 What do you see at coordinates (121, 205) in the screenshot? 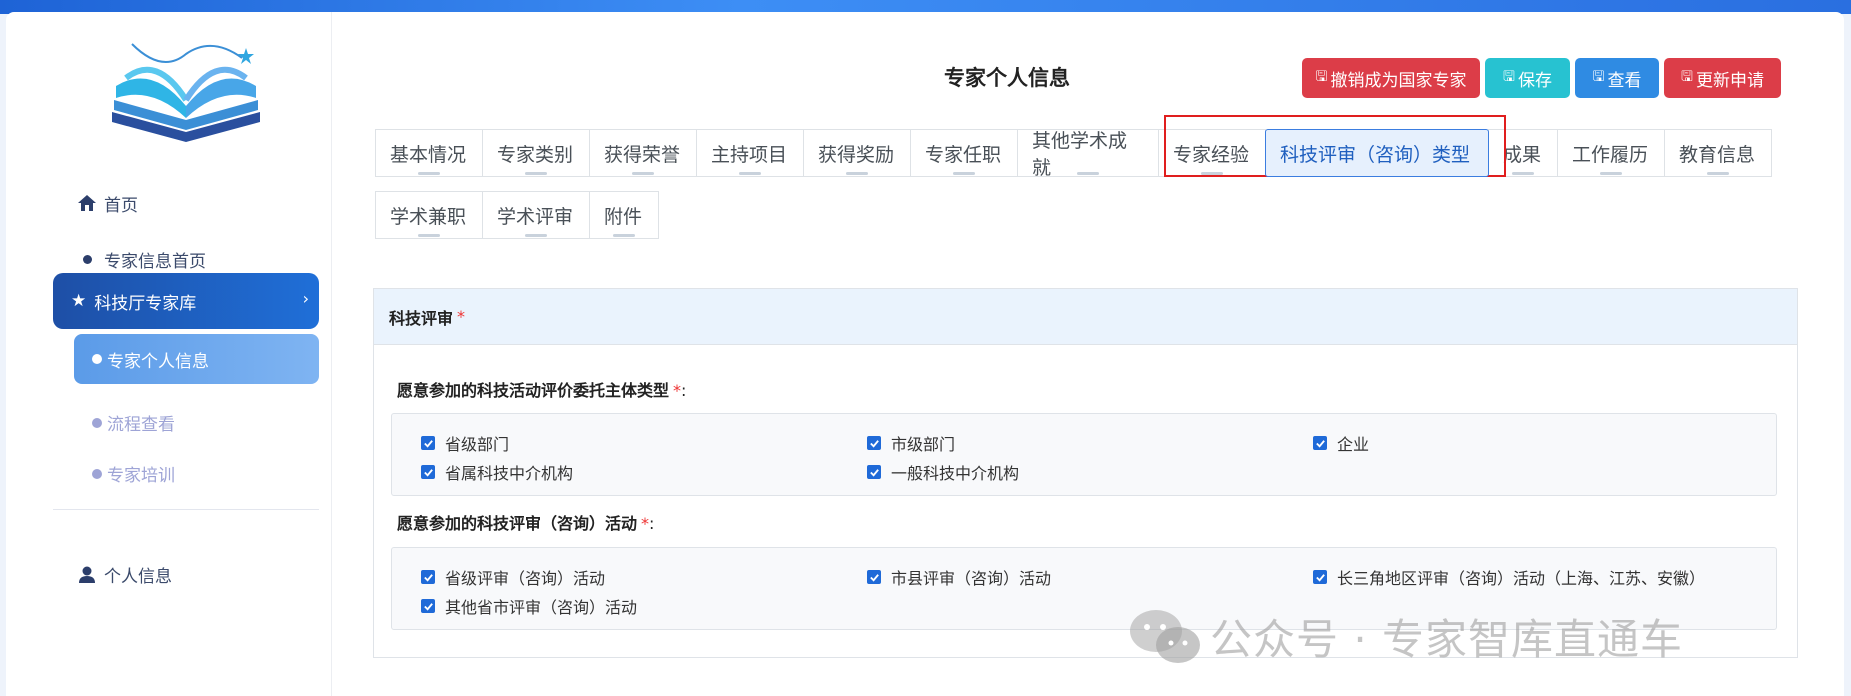
I see `nav-home-label: 首页` at bounding box center [121, 205].